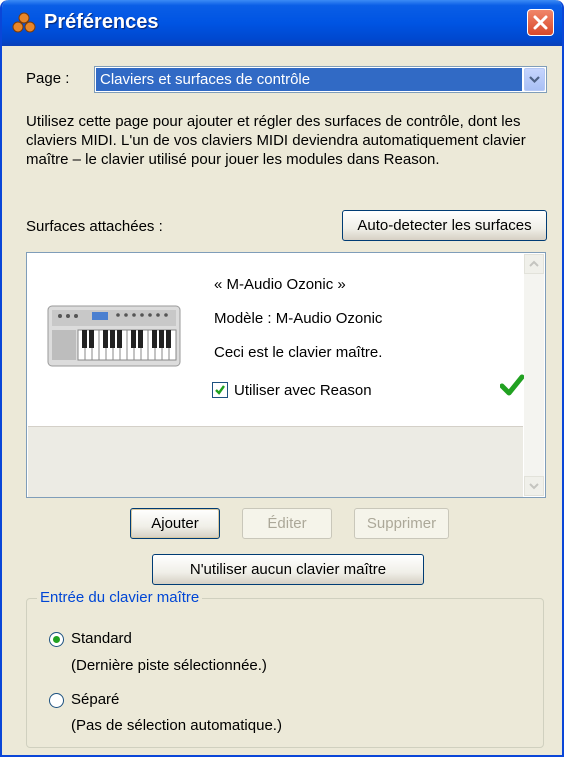 This screenshot has width=568, height=759. What do you see at coordinates (401, 523) in the screenshot?
I see `delete-button: Supprimer` at bounding box center [401, 523].